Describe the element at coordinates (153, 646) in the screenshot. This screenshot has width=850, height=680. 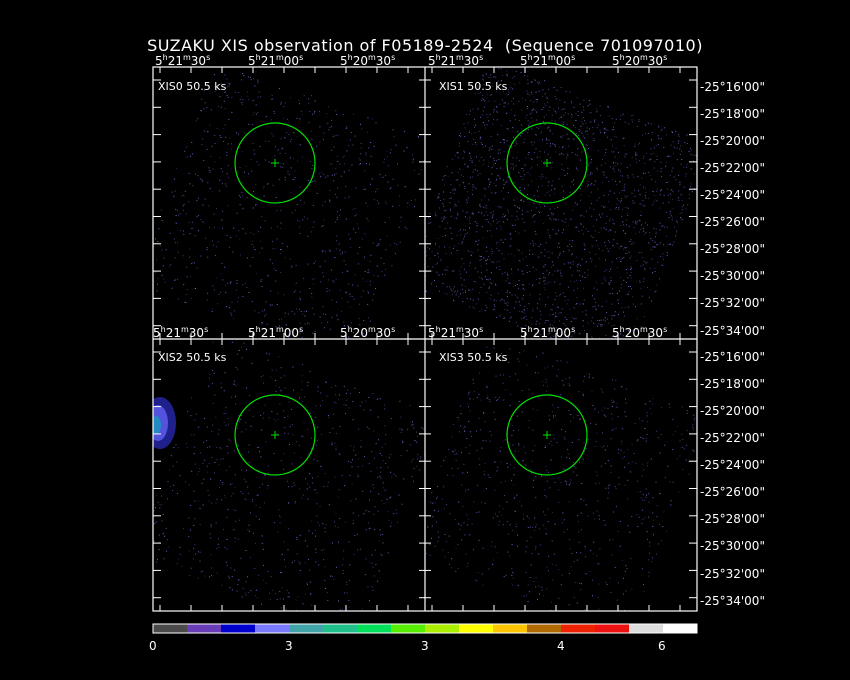
I see `colorbar-tick-1: 0` at that location.